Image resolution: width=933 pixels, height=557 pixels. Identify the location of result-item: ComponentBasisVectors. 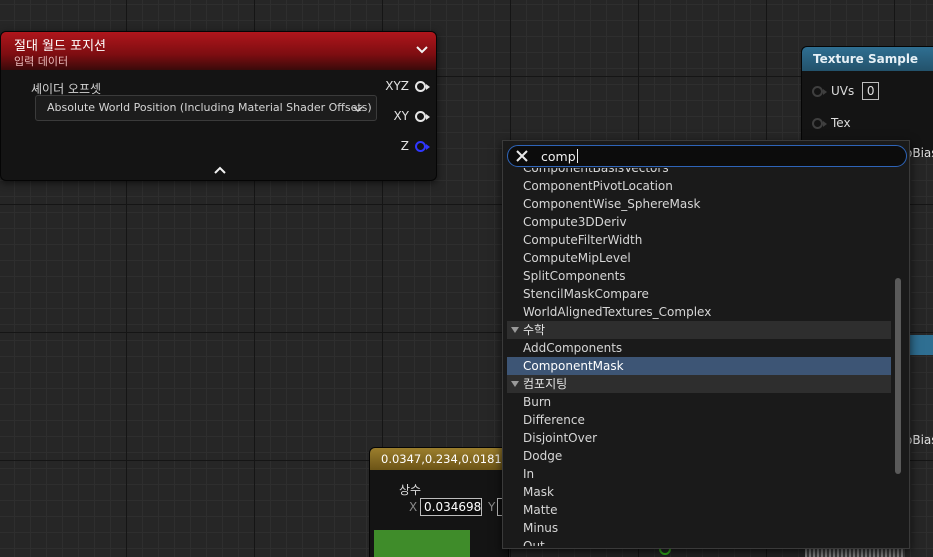
(699, 172).